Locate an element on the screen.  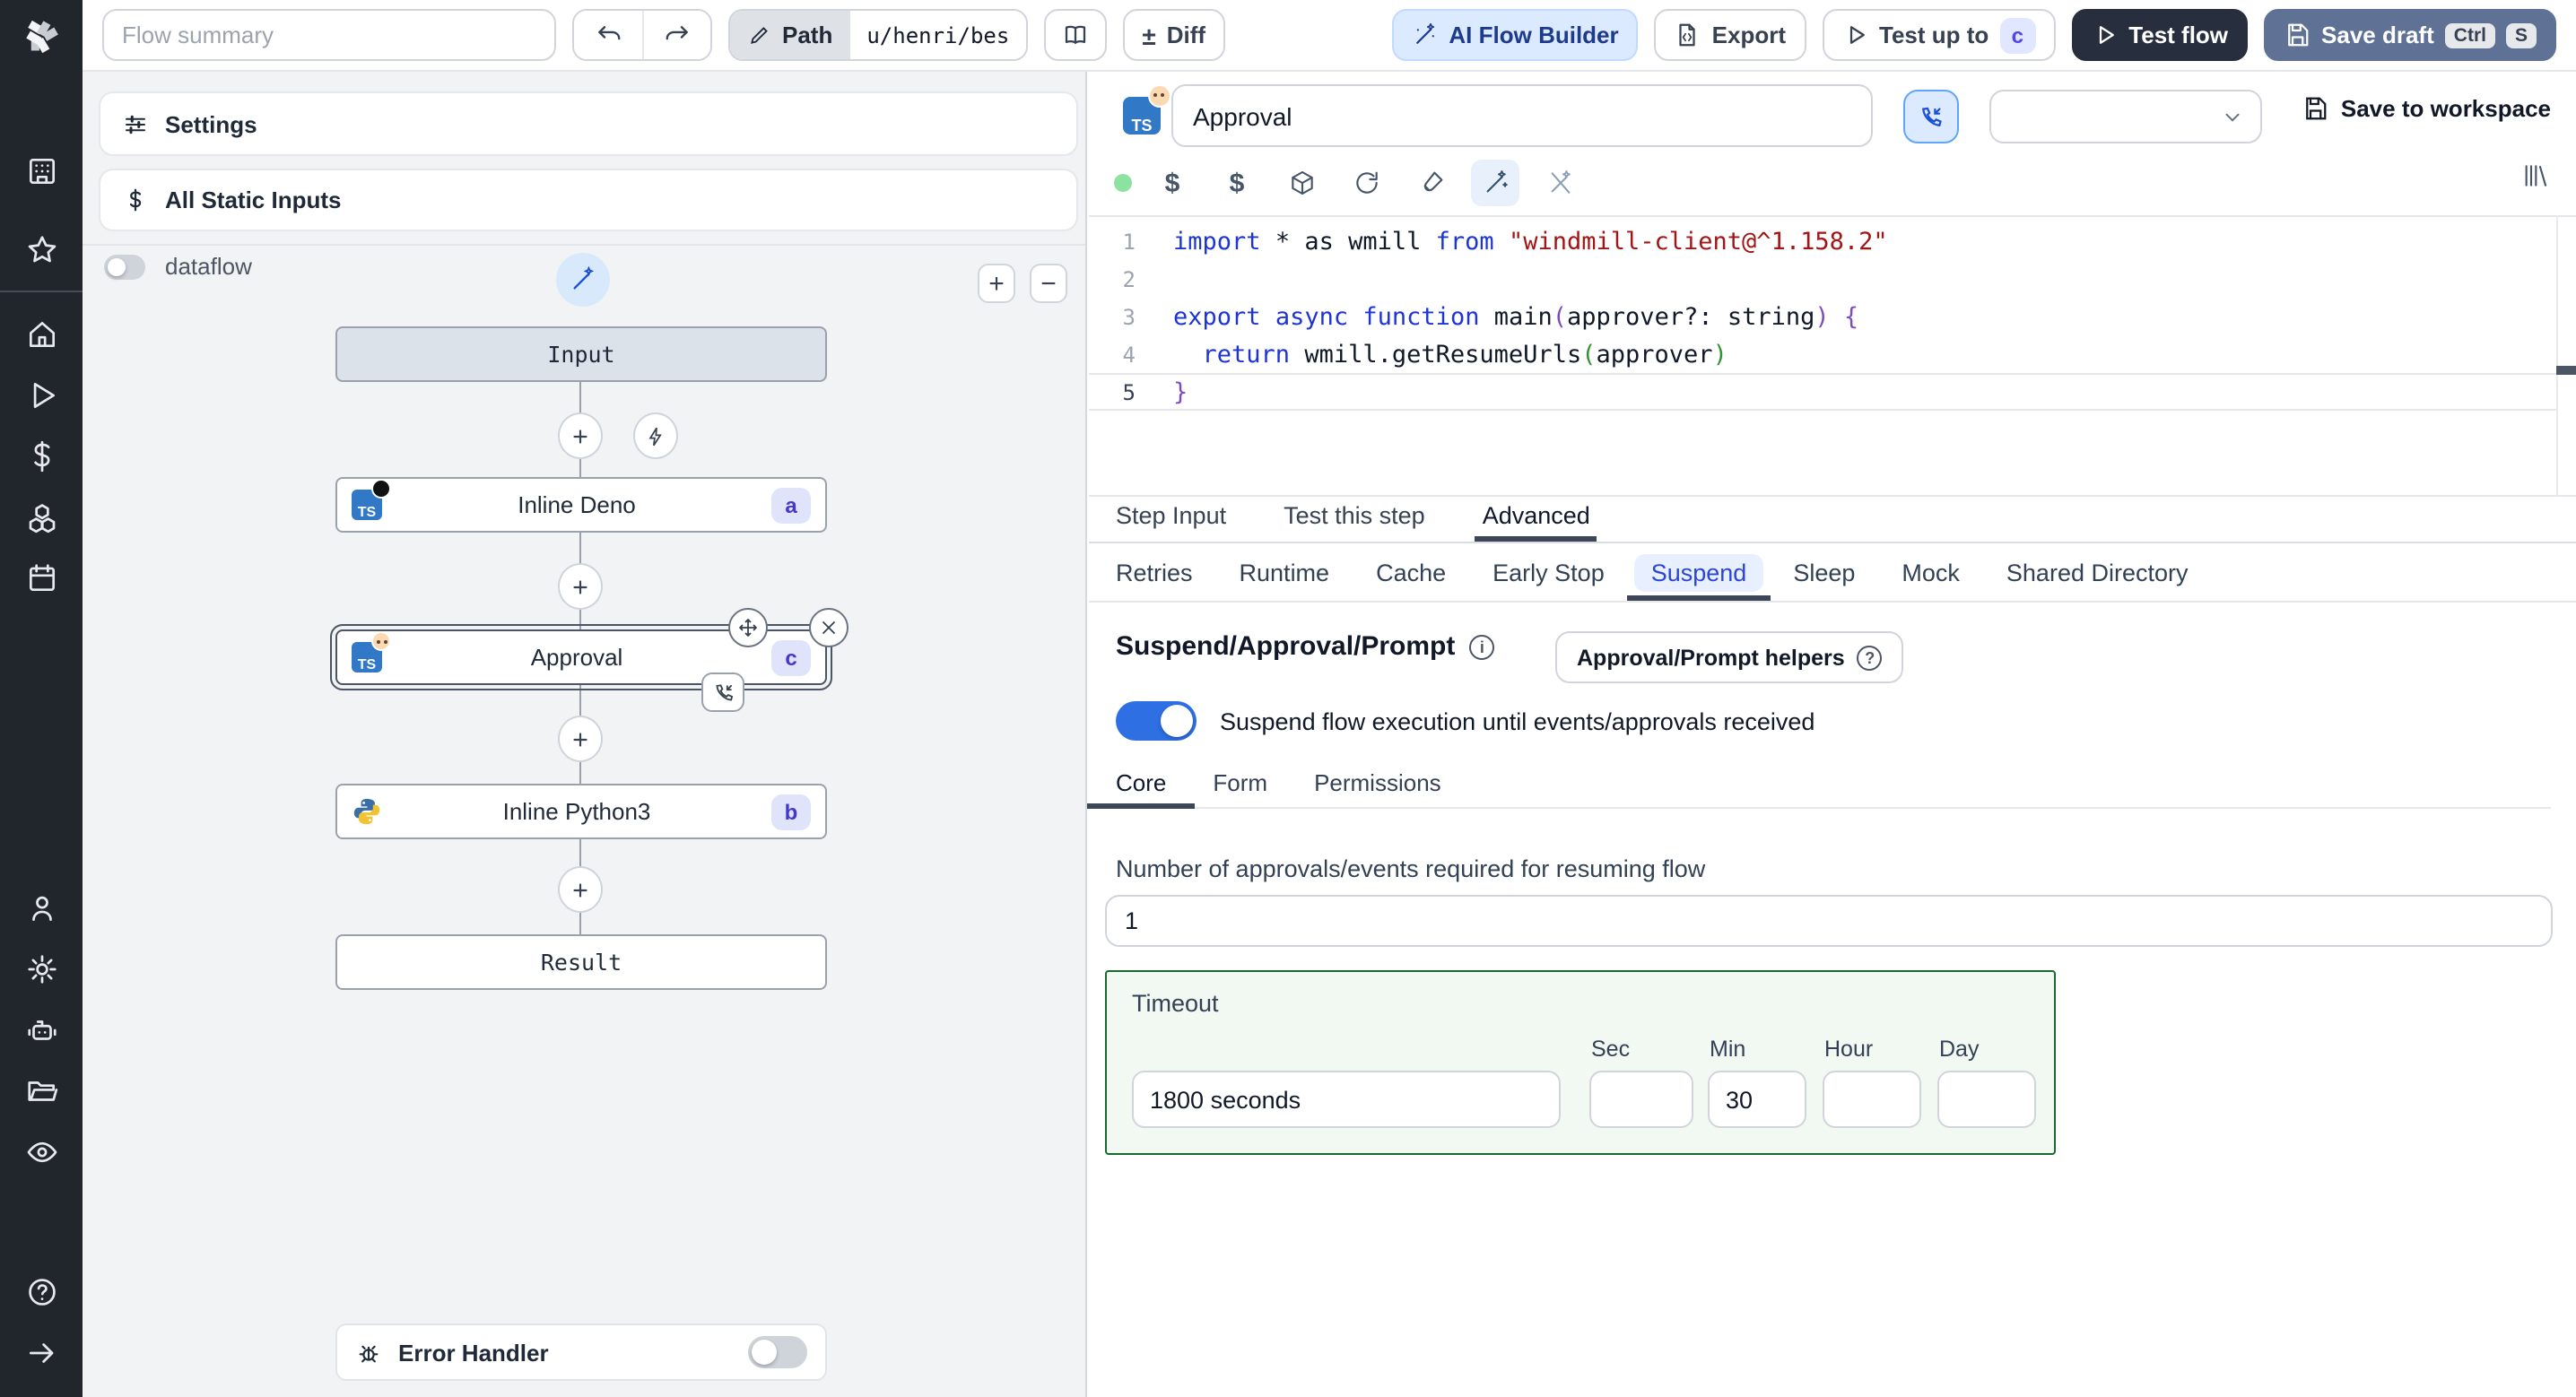
ai-wand-disabled-icon is located at coordinates (1560, 183).